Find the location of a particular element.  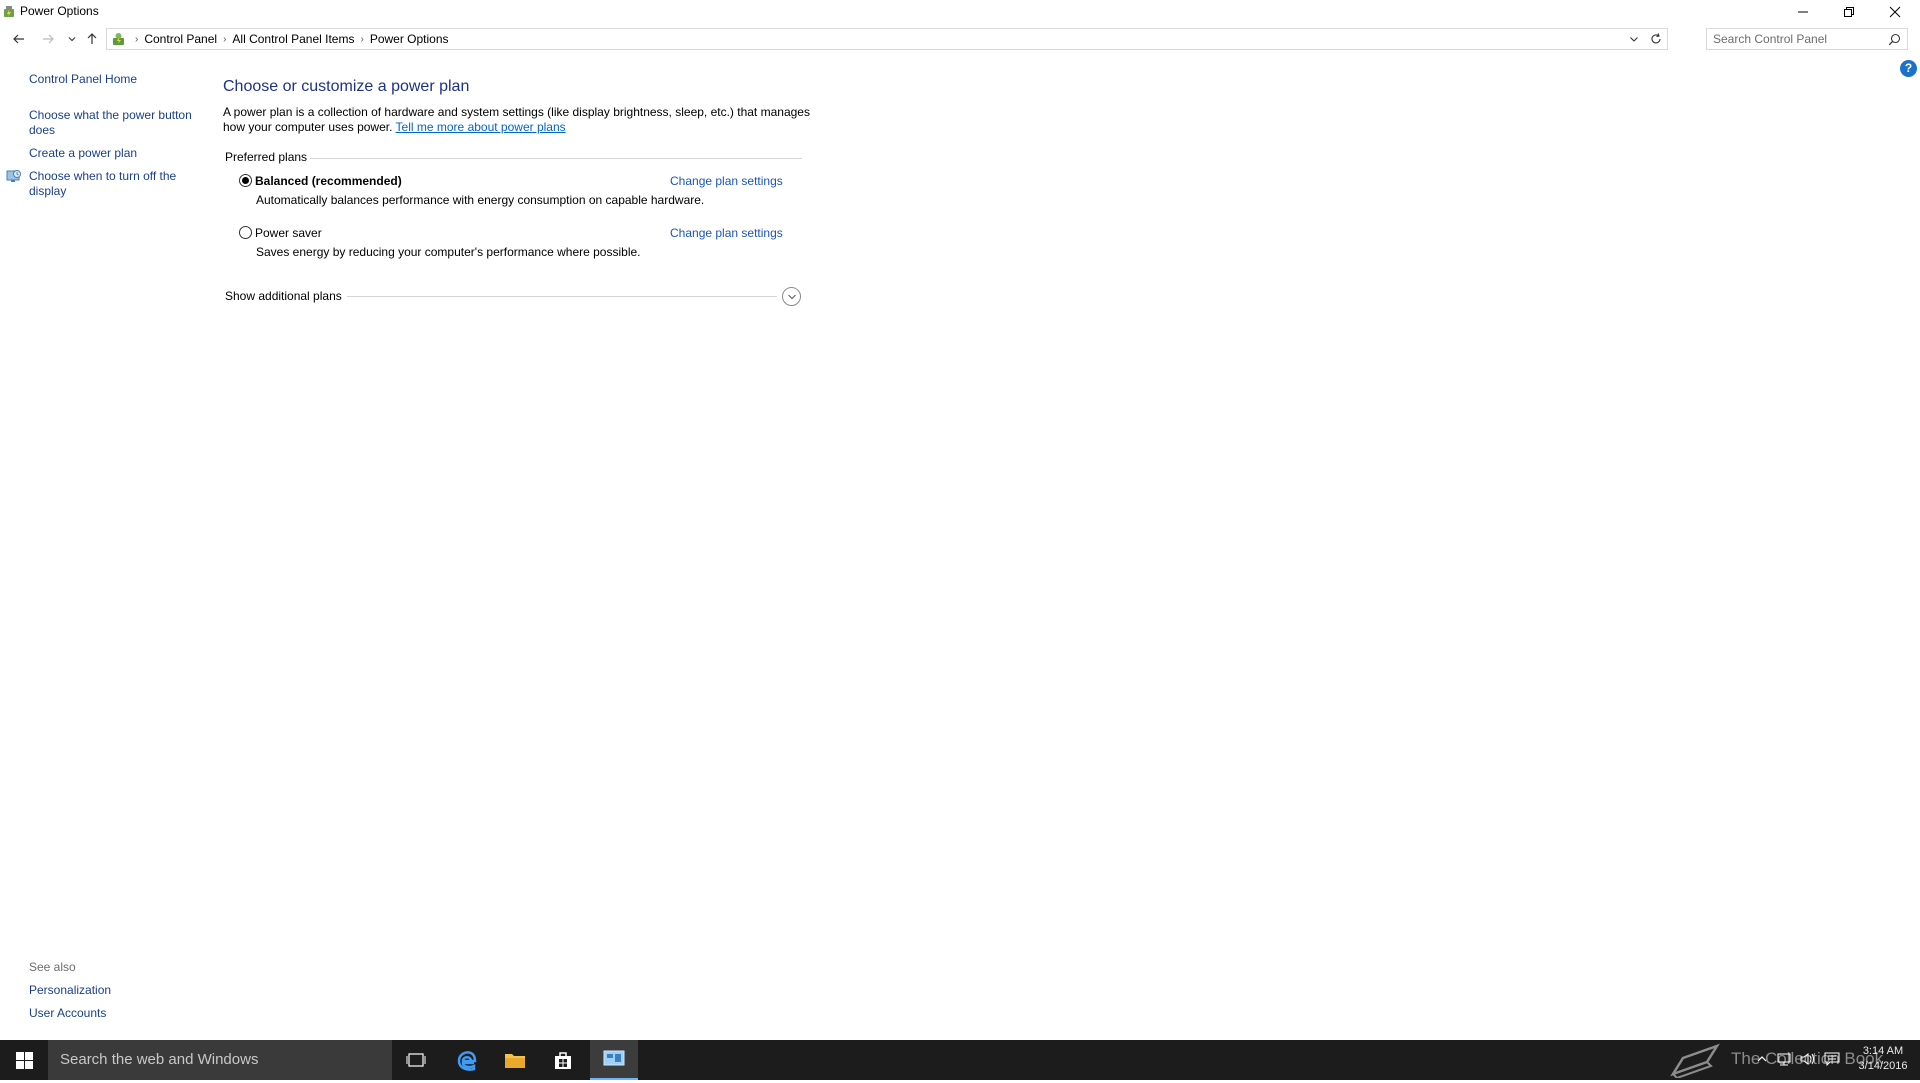

expand-button is located at coordinates (791, 296).